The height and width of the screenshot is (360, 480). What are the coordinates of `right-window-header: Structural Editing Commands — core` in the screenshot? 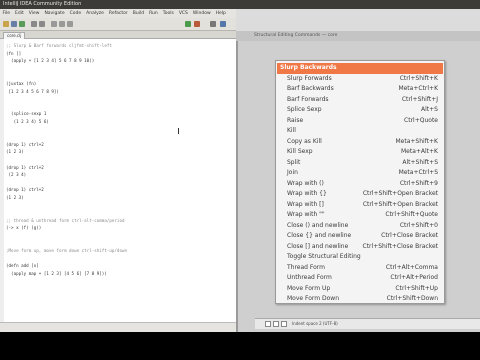 It's located at (358, 36).